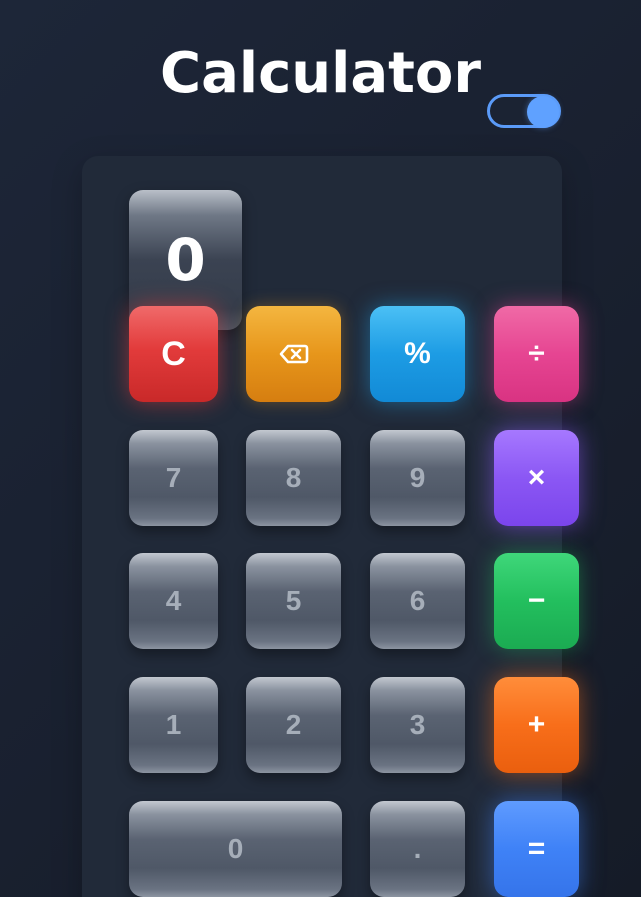 The height and width of the screenshot is (897, 641). I want to click on decimal-point-label: ., so click(417, 848).